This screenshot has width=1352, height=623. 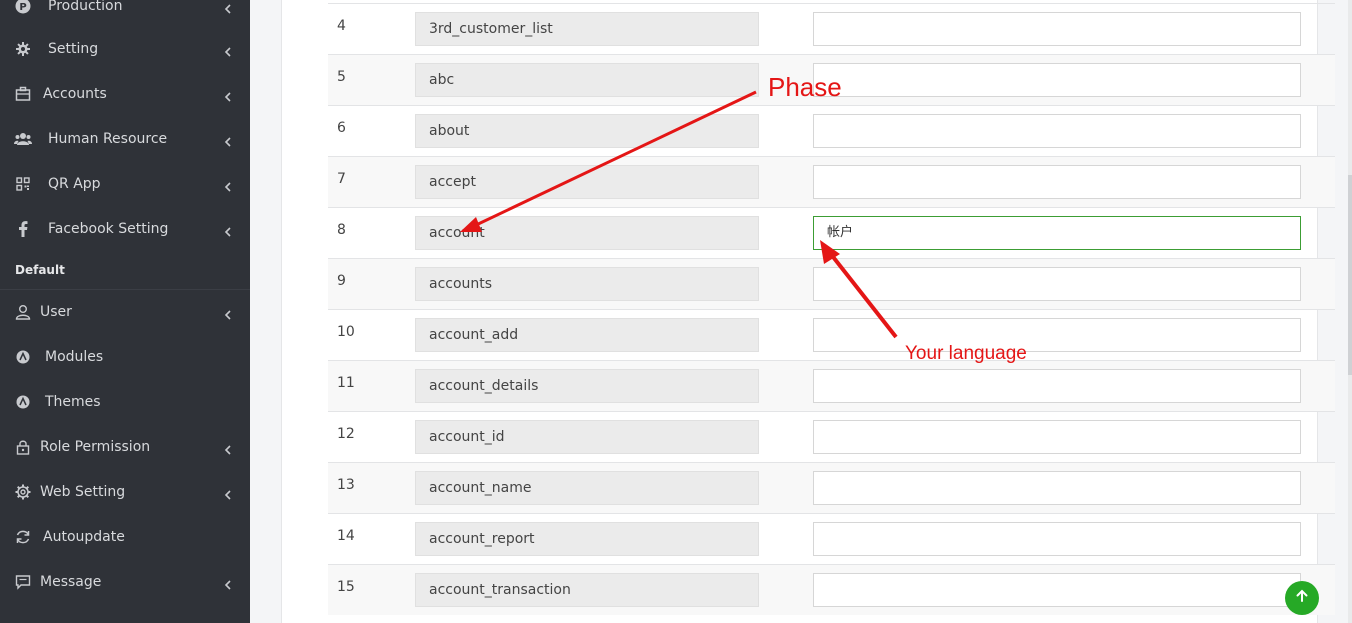 I want to click on row-number: 10, so click(x=346, y=332).